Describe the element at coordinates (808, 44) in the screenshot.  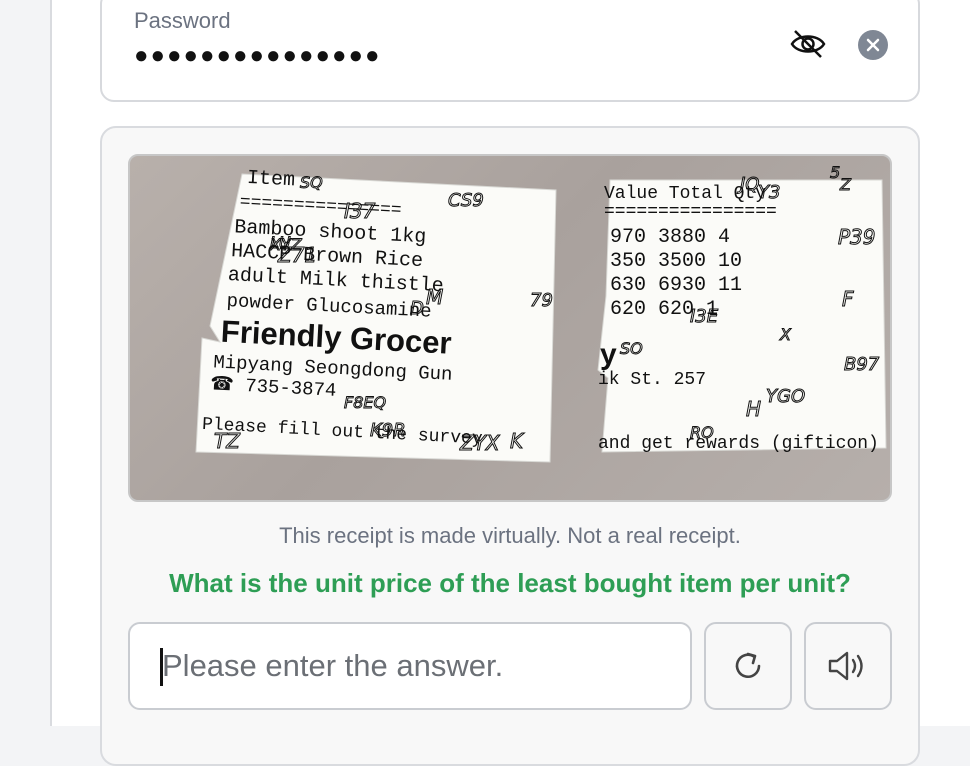
I see `eye-slash-icon` at that location.